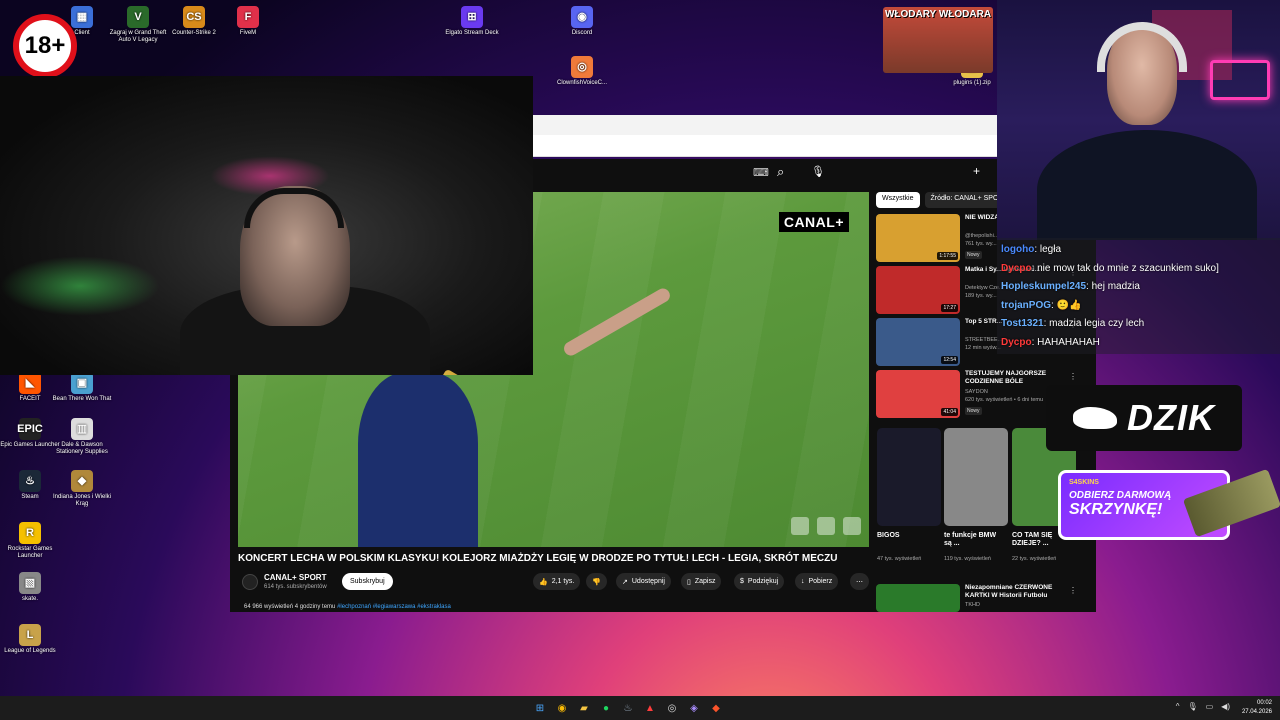  Describe the element at coordinates (1084, 482) in the screenshot. I see `skins-brand: S4SKINS` at that location.